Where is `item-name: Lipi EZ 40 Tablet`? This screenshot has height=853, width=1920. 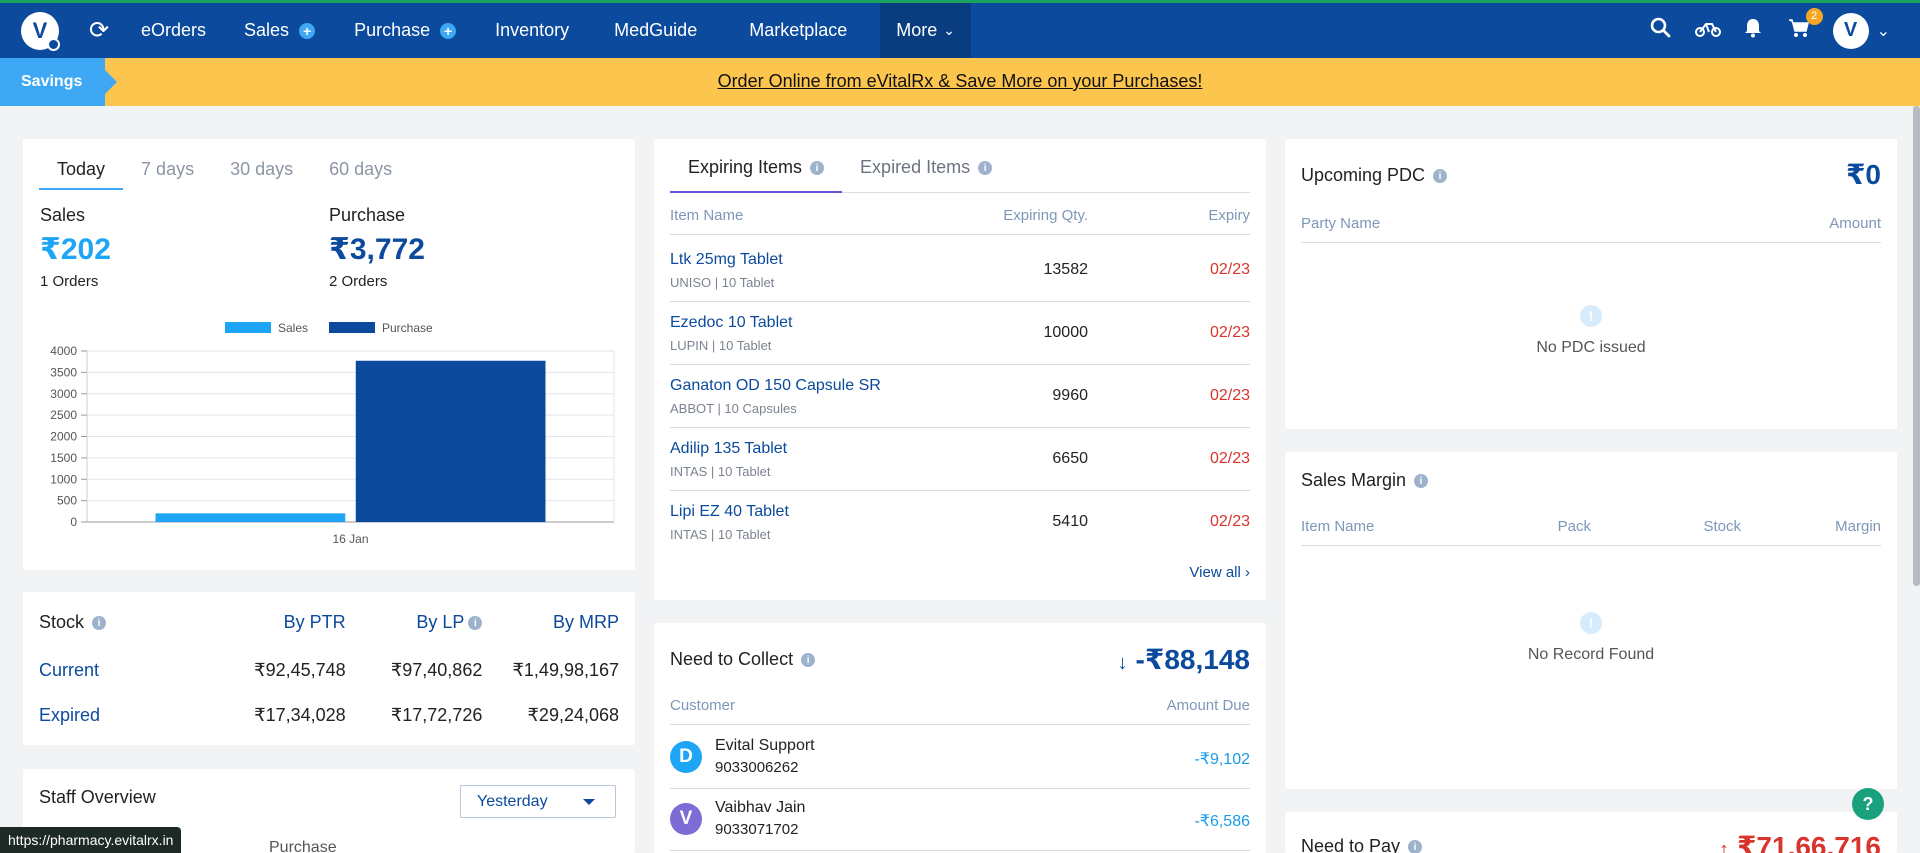 item-name: Lipi EZ 40 Tablet is located at coordinates (729, 512).